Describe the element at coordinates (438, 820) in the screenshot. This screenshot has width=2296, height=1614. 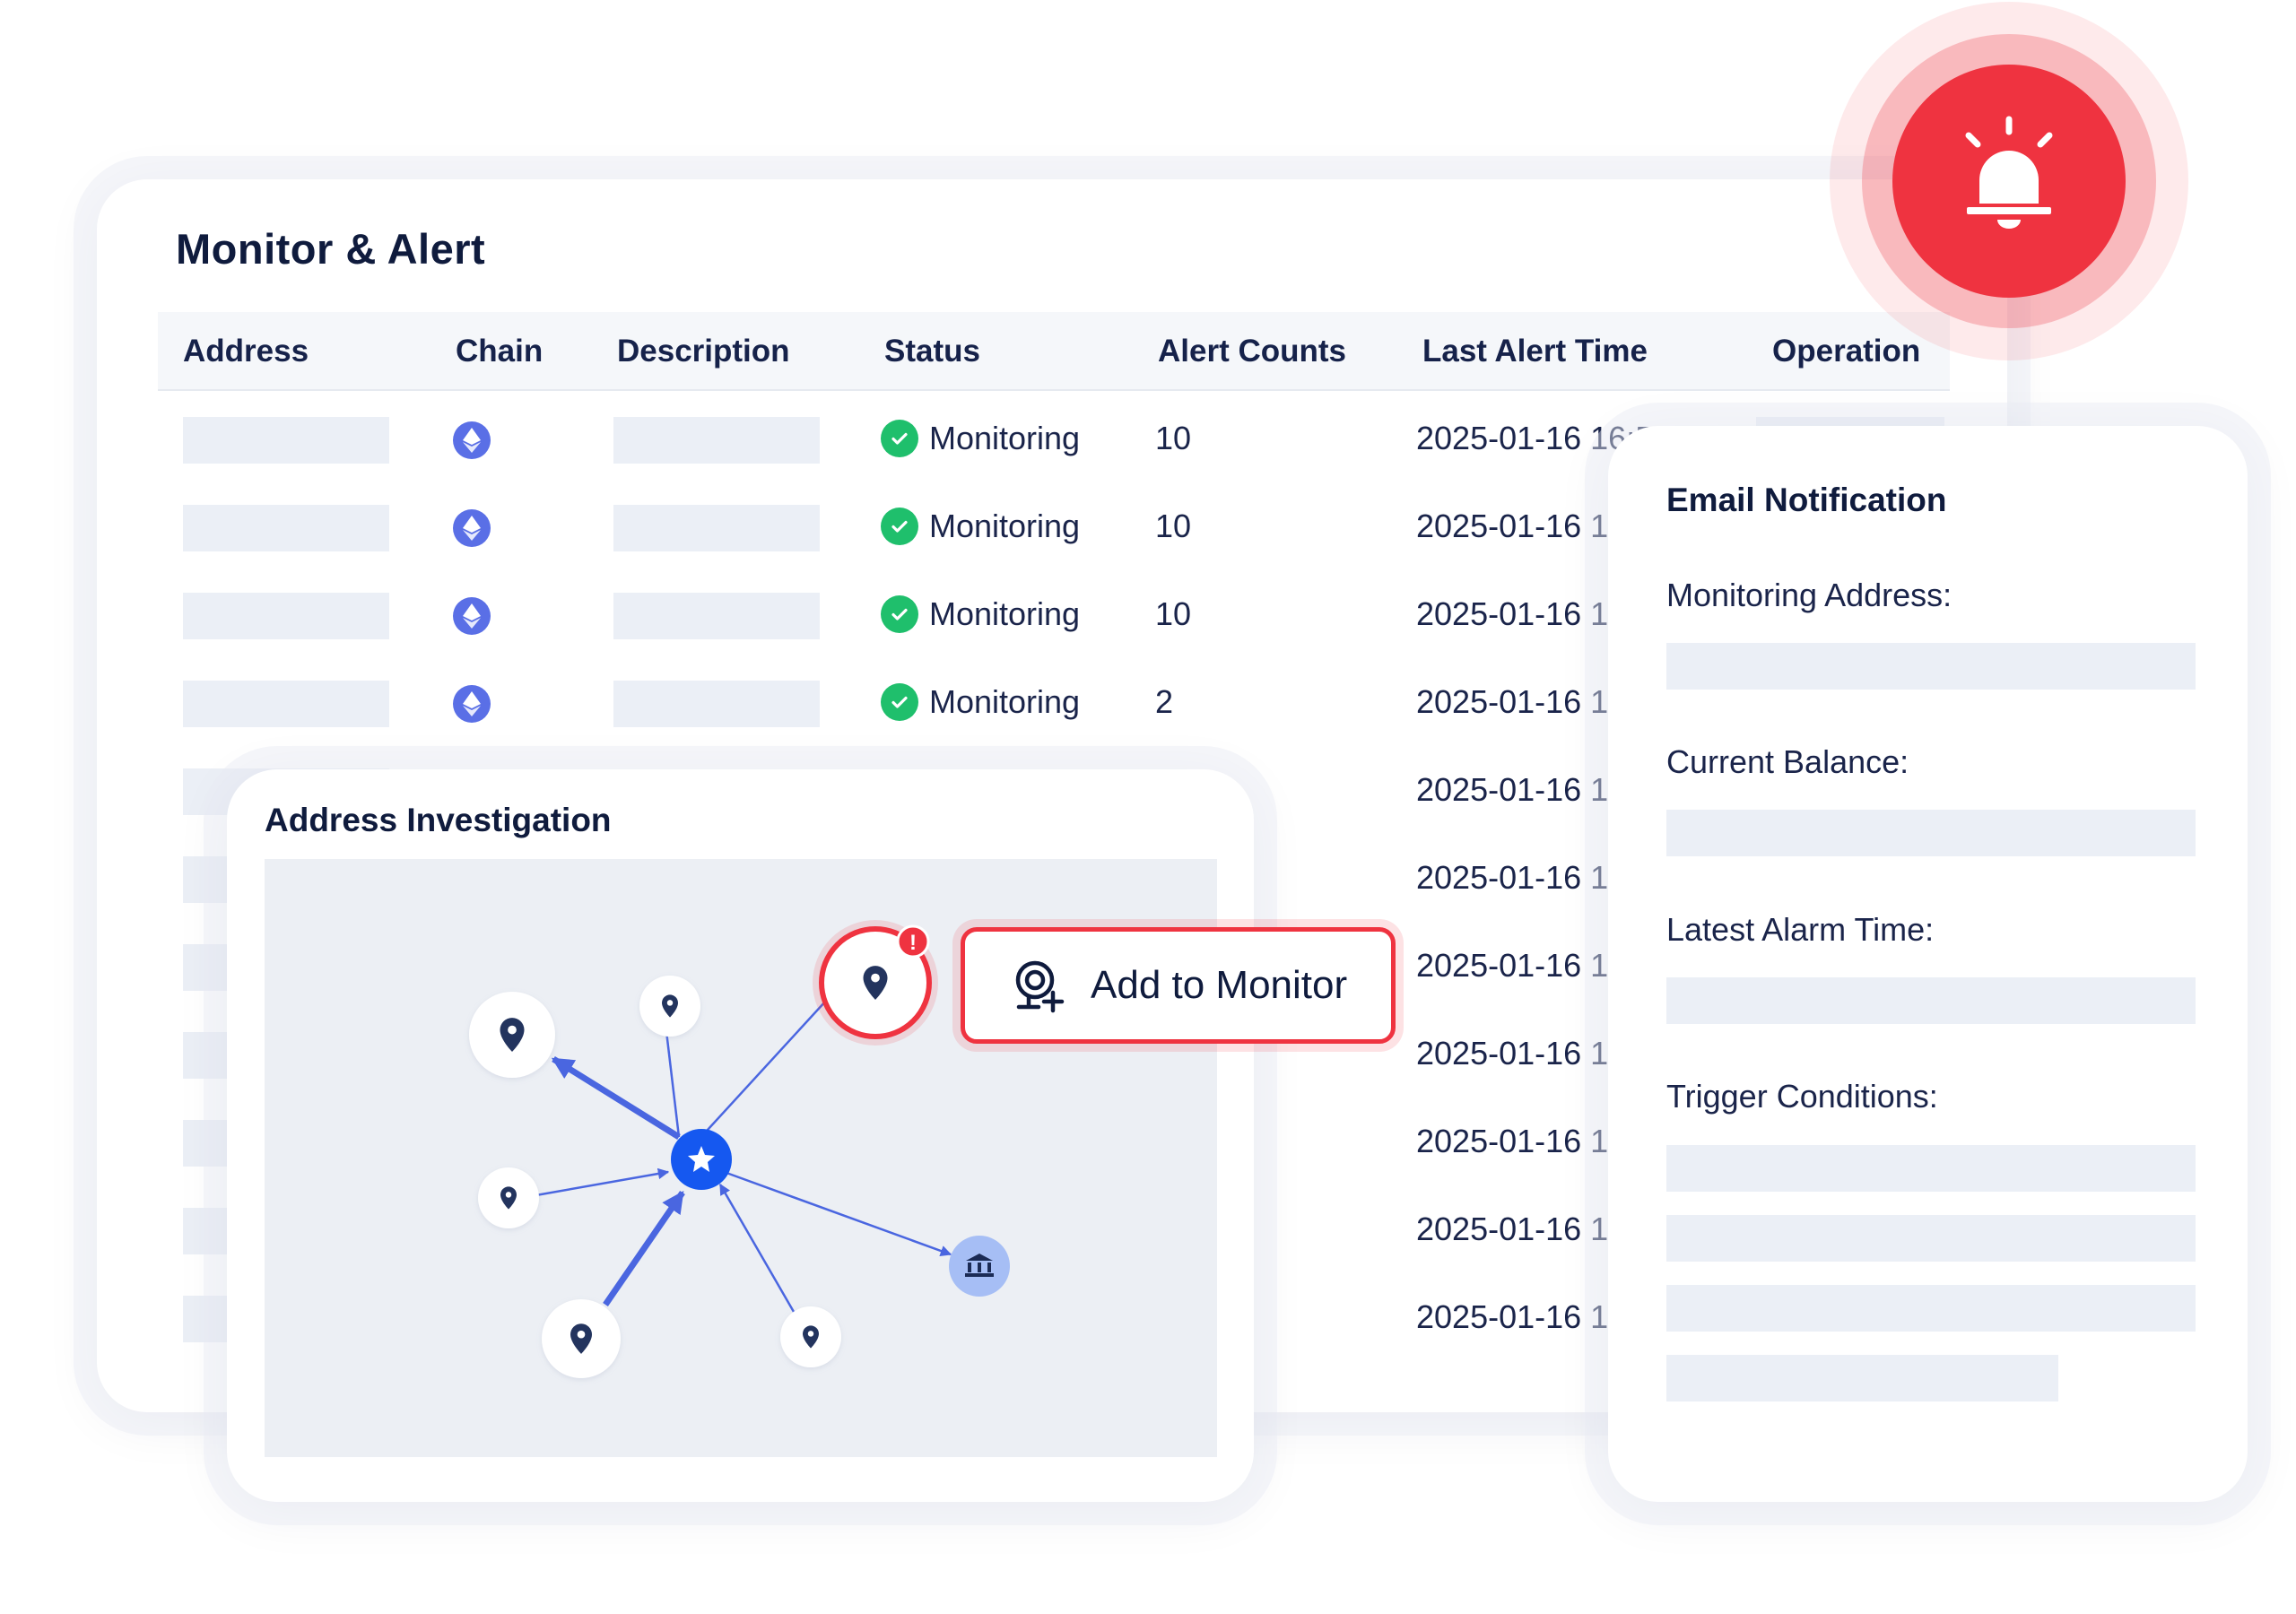
I see `address-investigation-title: Address Investigation` at that location.